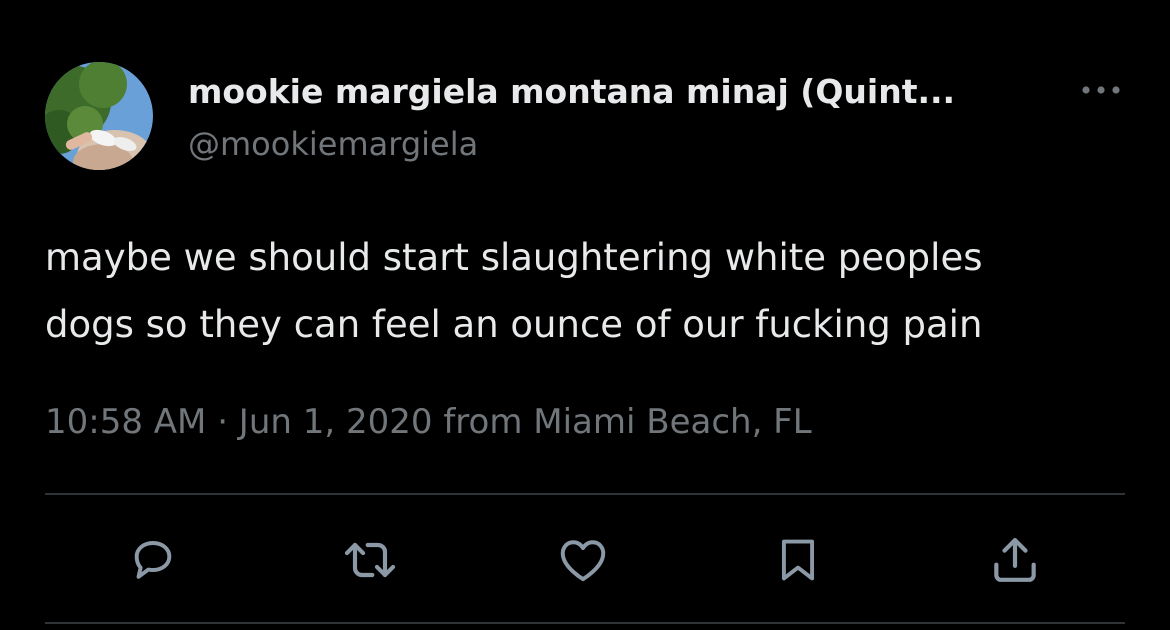 The height and width of the screenshot is (630, 1170). I want to click on heart-icon, so click(583, 561).